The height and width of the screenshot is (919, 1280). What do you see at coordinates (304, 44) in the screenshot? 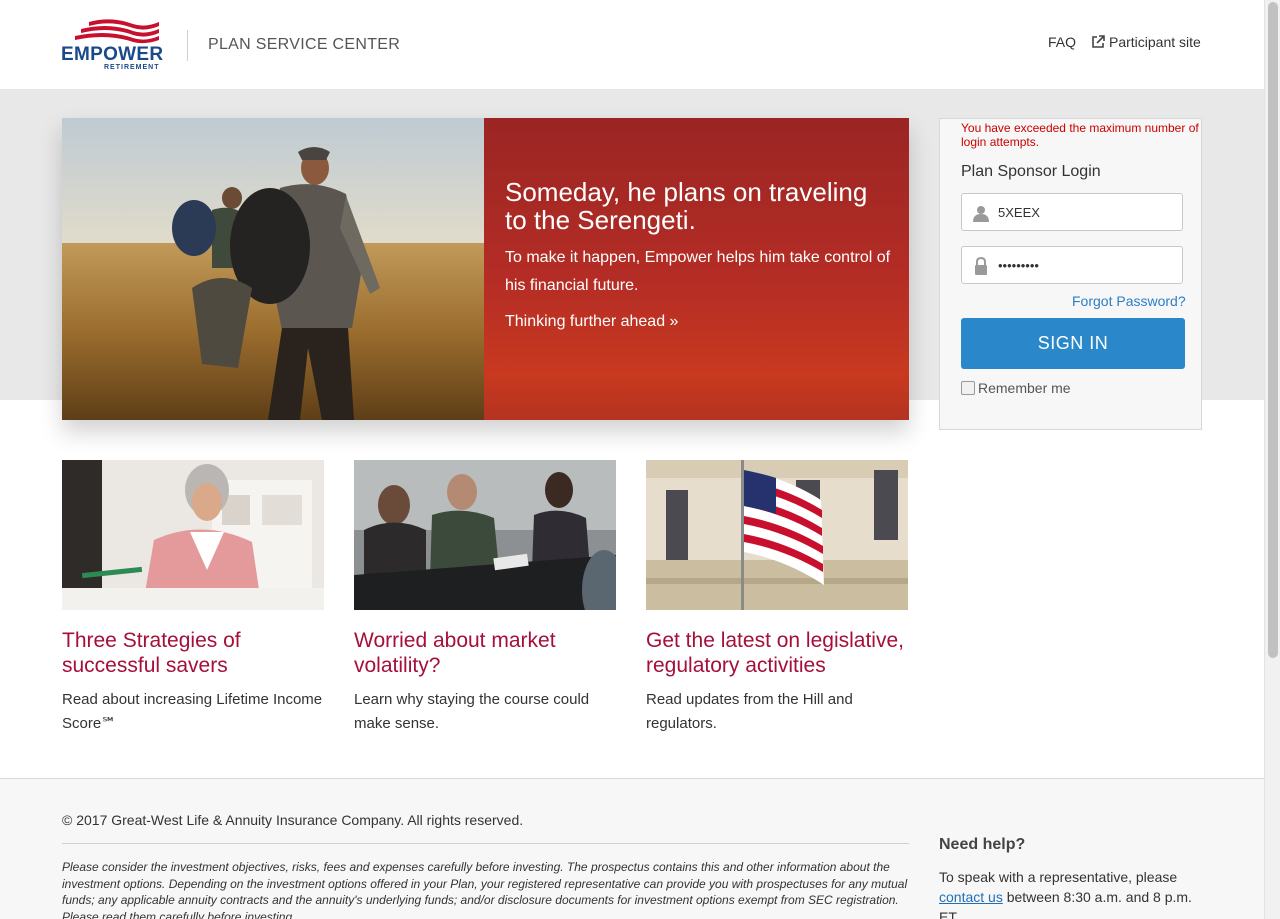
I see `site-title: PLAN SERVICE CENTER` at bounding box center [304, 44].